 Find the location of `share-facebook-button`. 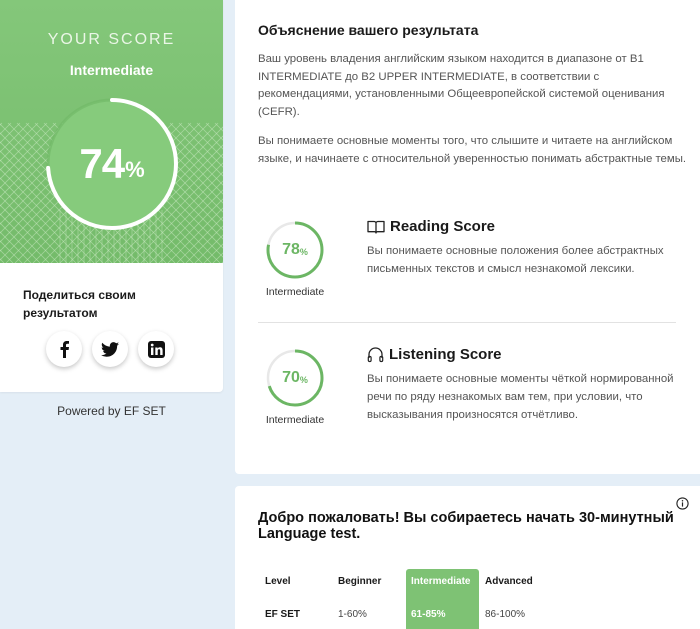

share-facebook-button is located at coordinates (64, 349).